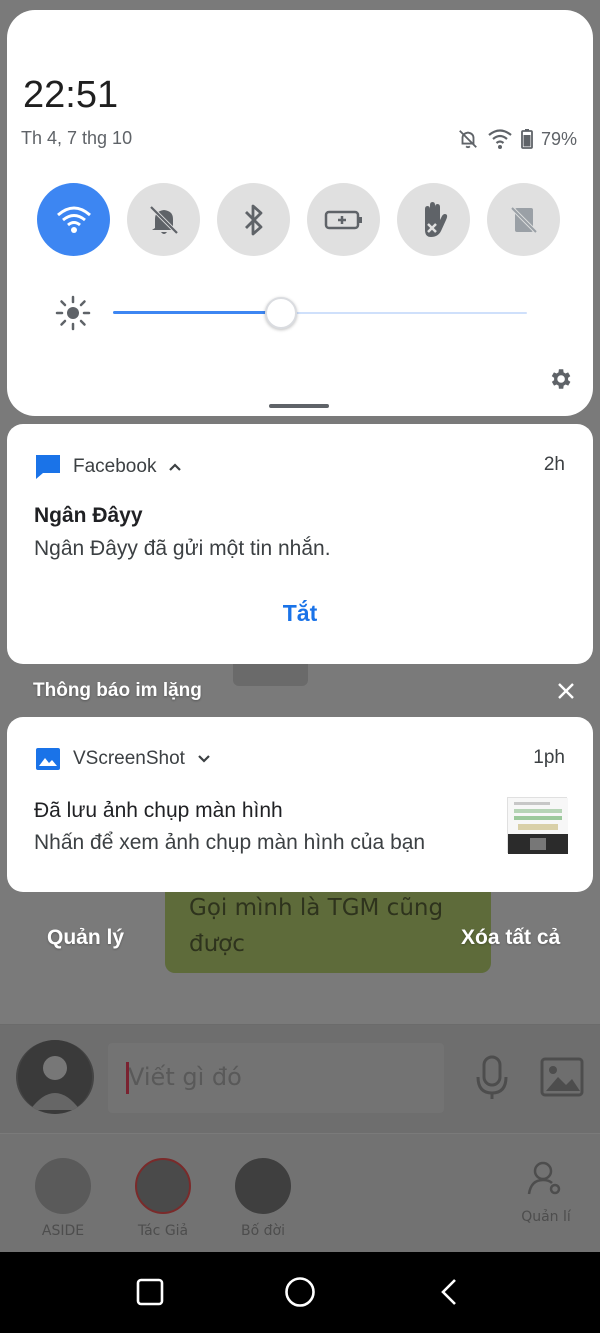 This screenshot has width=600, height=1333. I want to click on text-cursor, so click(127, 1078).